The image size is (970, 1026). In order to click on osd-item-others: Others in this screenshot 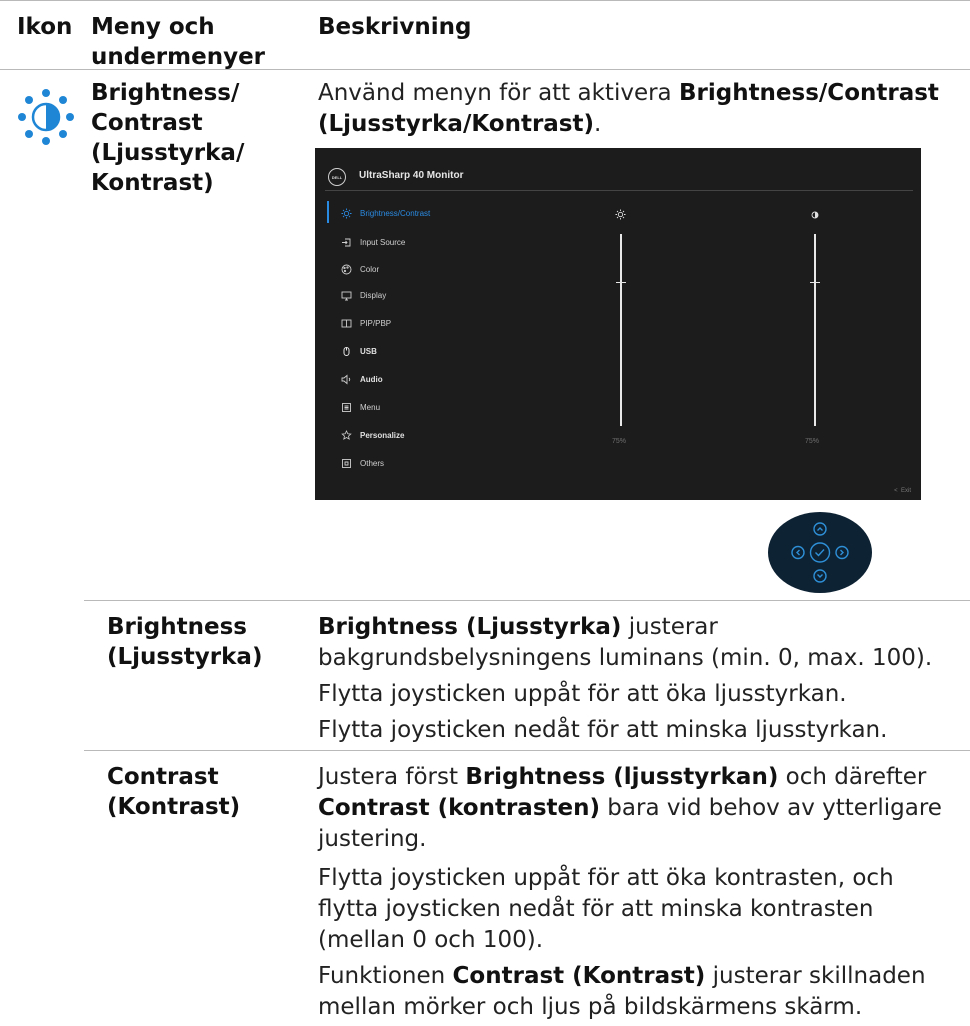, I will do `click(362, 463)`.